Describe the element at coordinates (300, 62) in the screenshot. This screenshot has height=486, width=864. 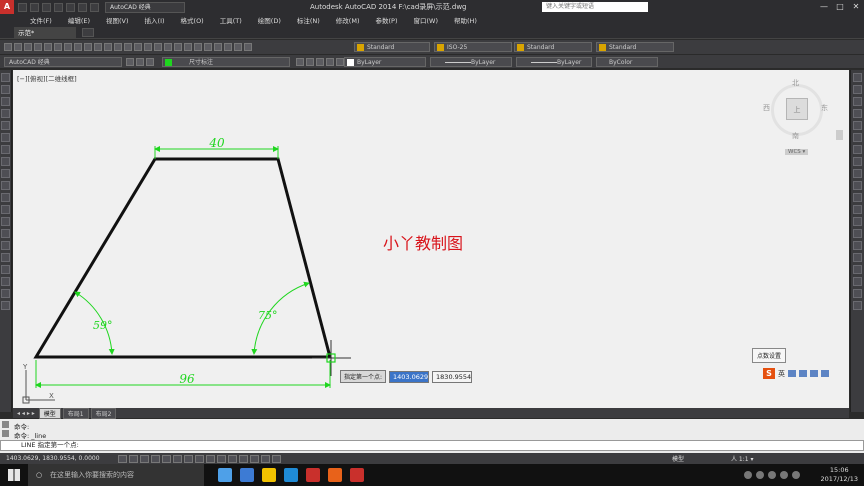
I see `make-current-icon` at that location.